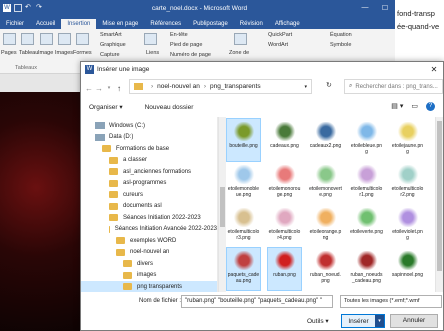 The width and height of the screenshot is (444, 331). What do you see at coordinates (340, 45) in the screenshot?
I see `symbole-button: Symbole` at bounding box center [340, 45].